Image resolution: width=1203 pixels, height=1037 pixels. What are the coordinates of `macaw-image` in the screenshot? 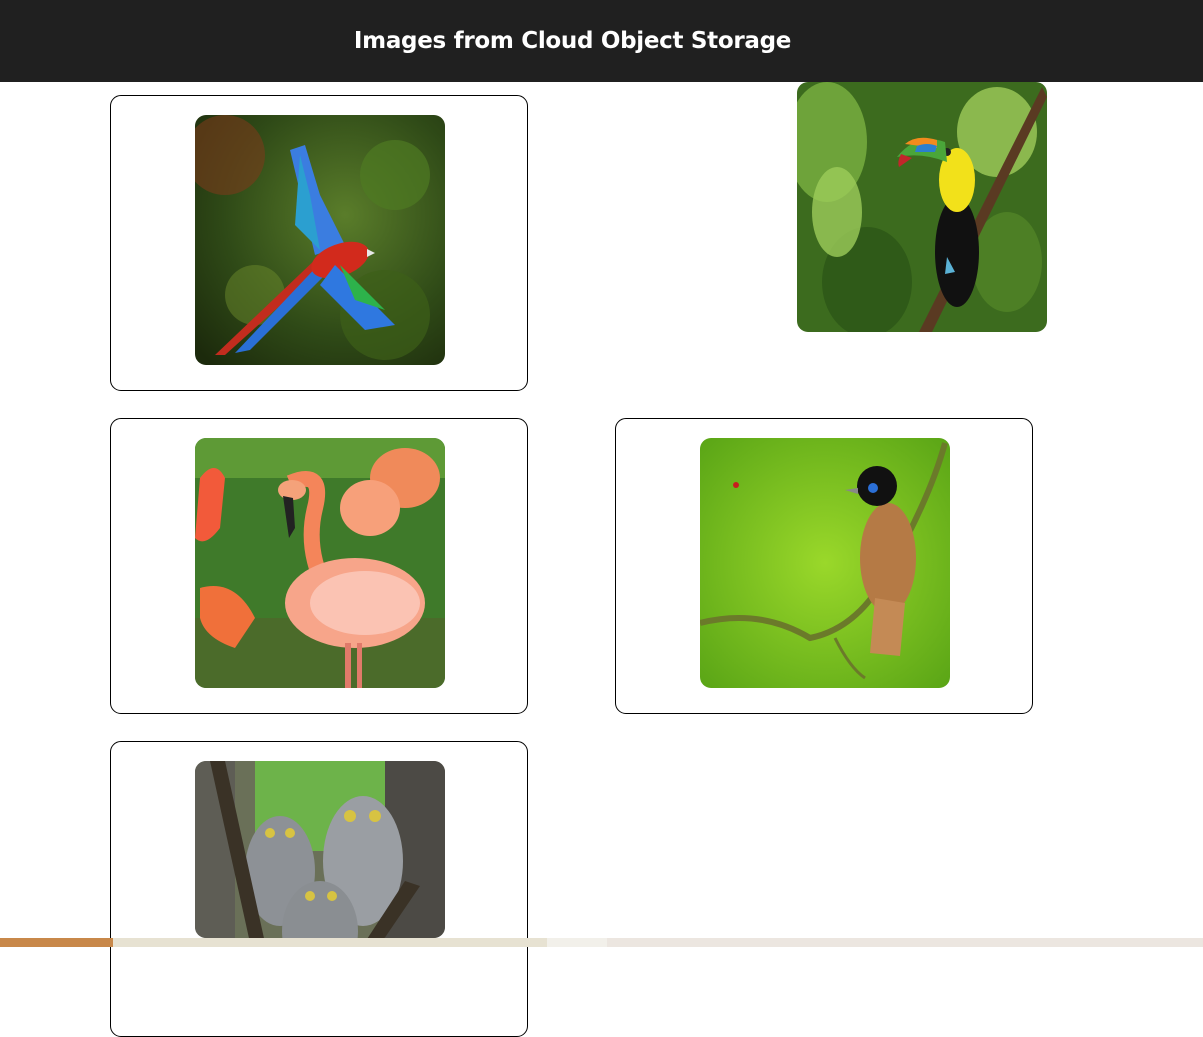 It's located at (320, 240).